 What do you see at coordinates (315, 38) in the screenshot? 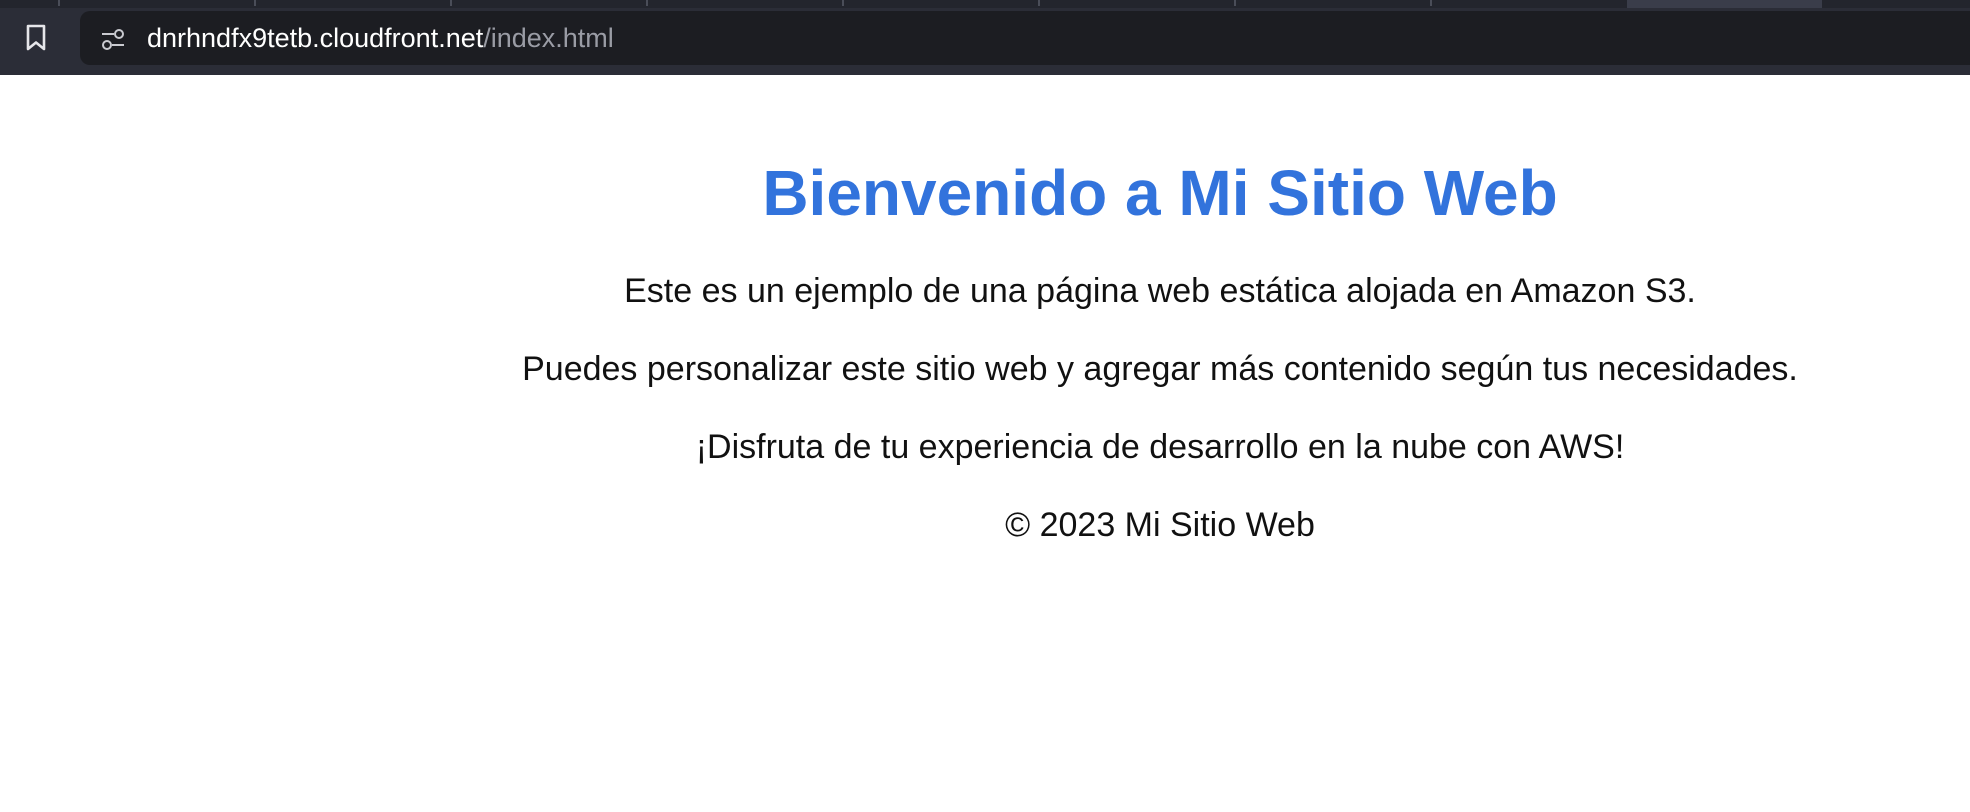
I see `url-host: dnrhndfx9tetb.cloudfront.net` at bounding box center [315, 38].